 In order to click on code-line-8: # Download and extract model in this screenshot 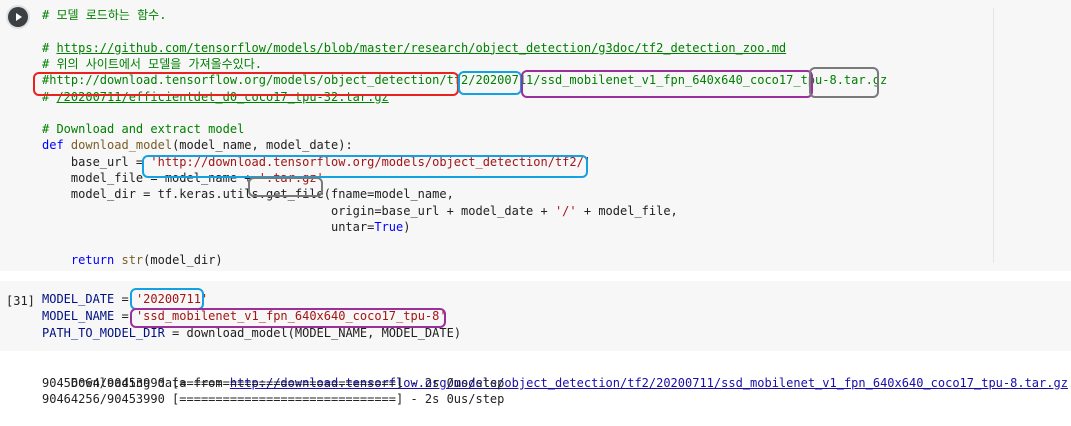, I will do `click(143, 129)`.